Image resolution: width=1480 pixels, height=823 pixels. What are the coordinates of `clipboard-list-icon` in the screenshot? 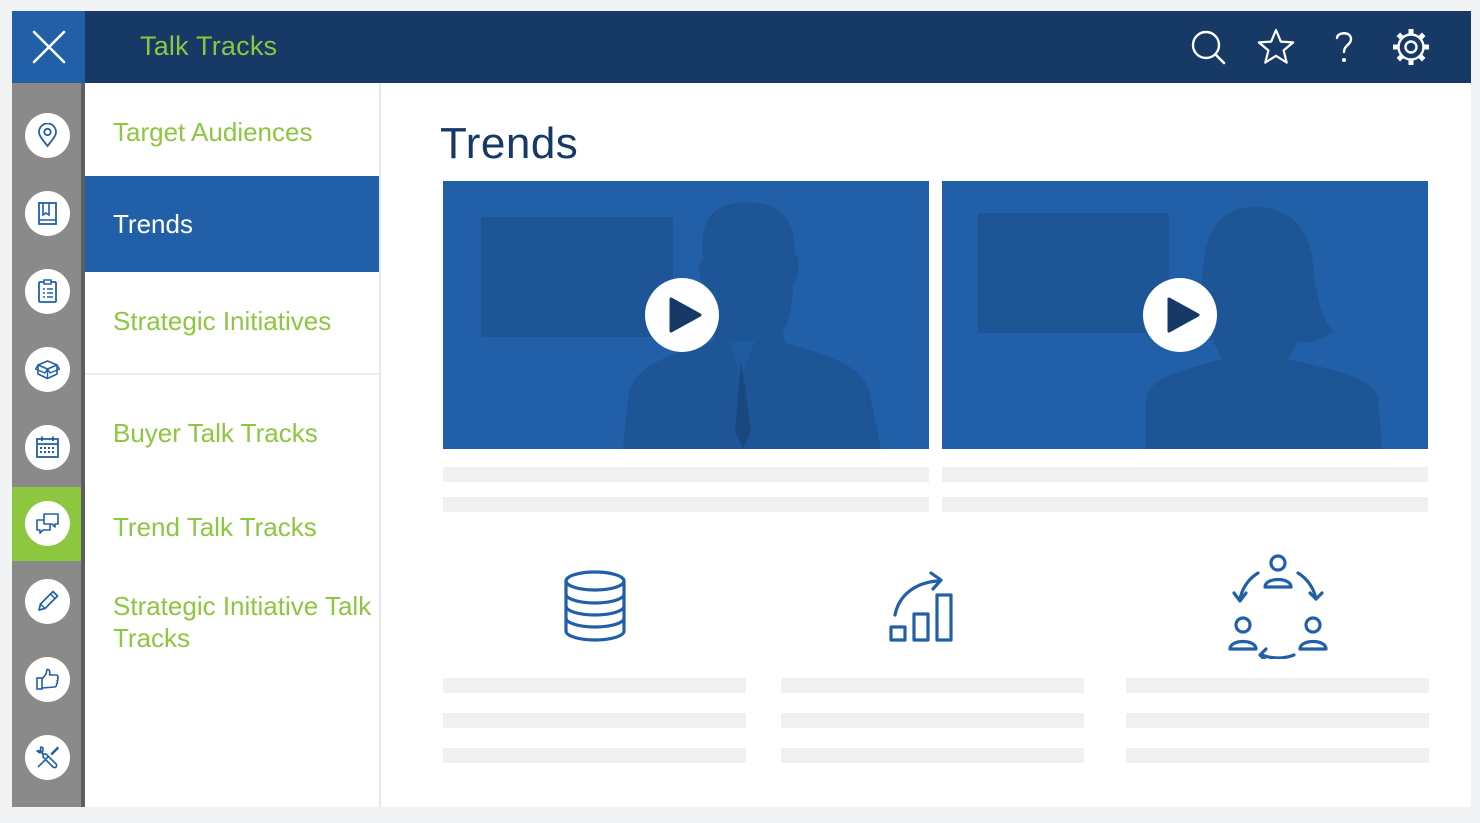 It's located at (47, 291).